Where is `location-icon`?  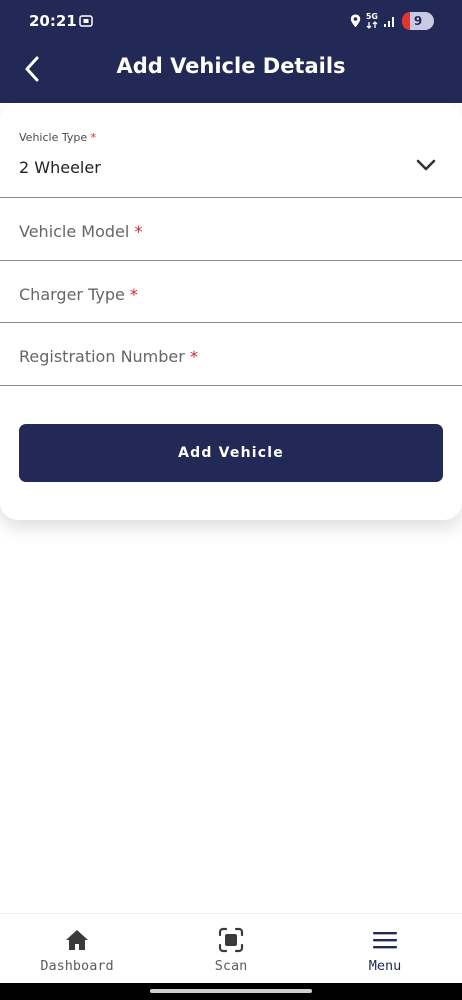
location-icon is located at coordinates (355, 21).